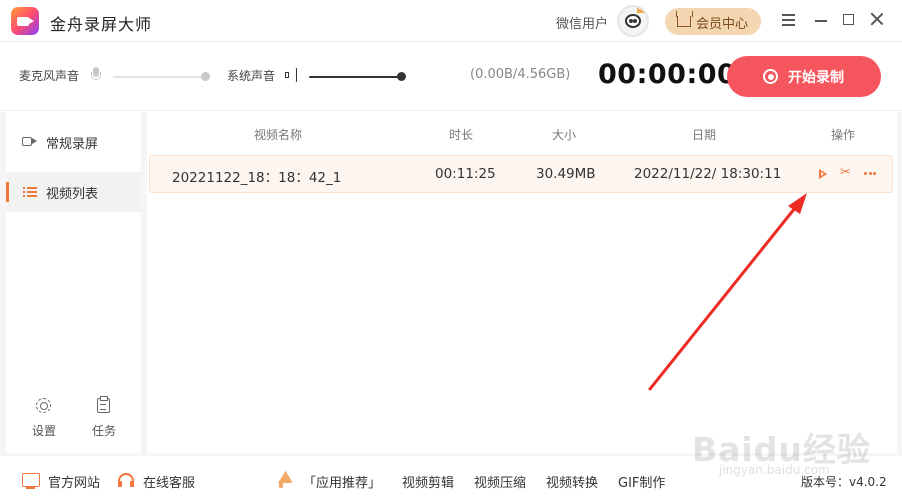 The width and height of the screenshot is (902, 502). I want to click on settings-button: 设置, so click(44, 420).